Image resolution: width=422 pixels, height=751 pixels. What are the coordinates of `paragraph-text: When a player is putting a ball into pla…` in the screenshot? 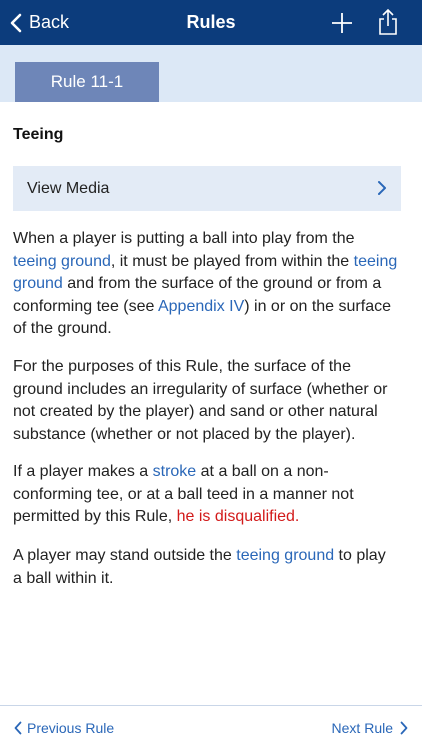 It's located at (184, 238).